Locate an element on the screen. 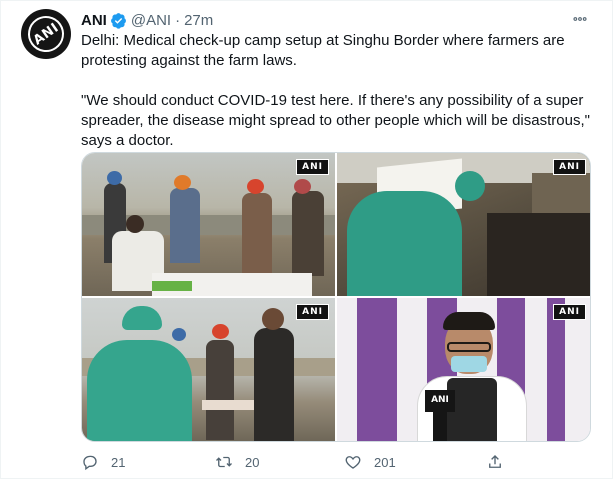  purple-stripe is located at coordinates (377, 369).